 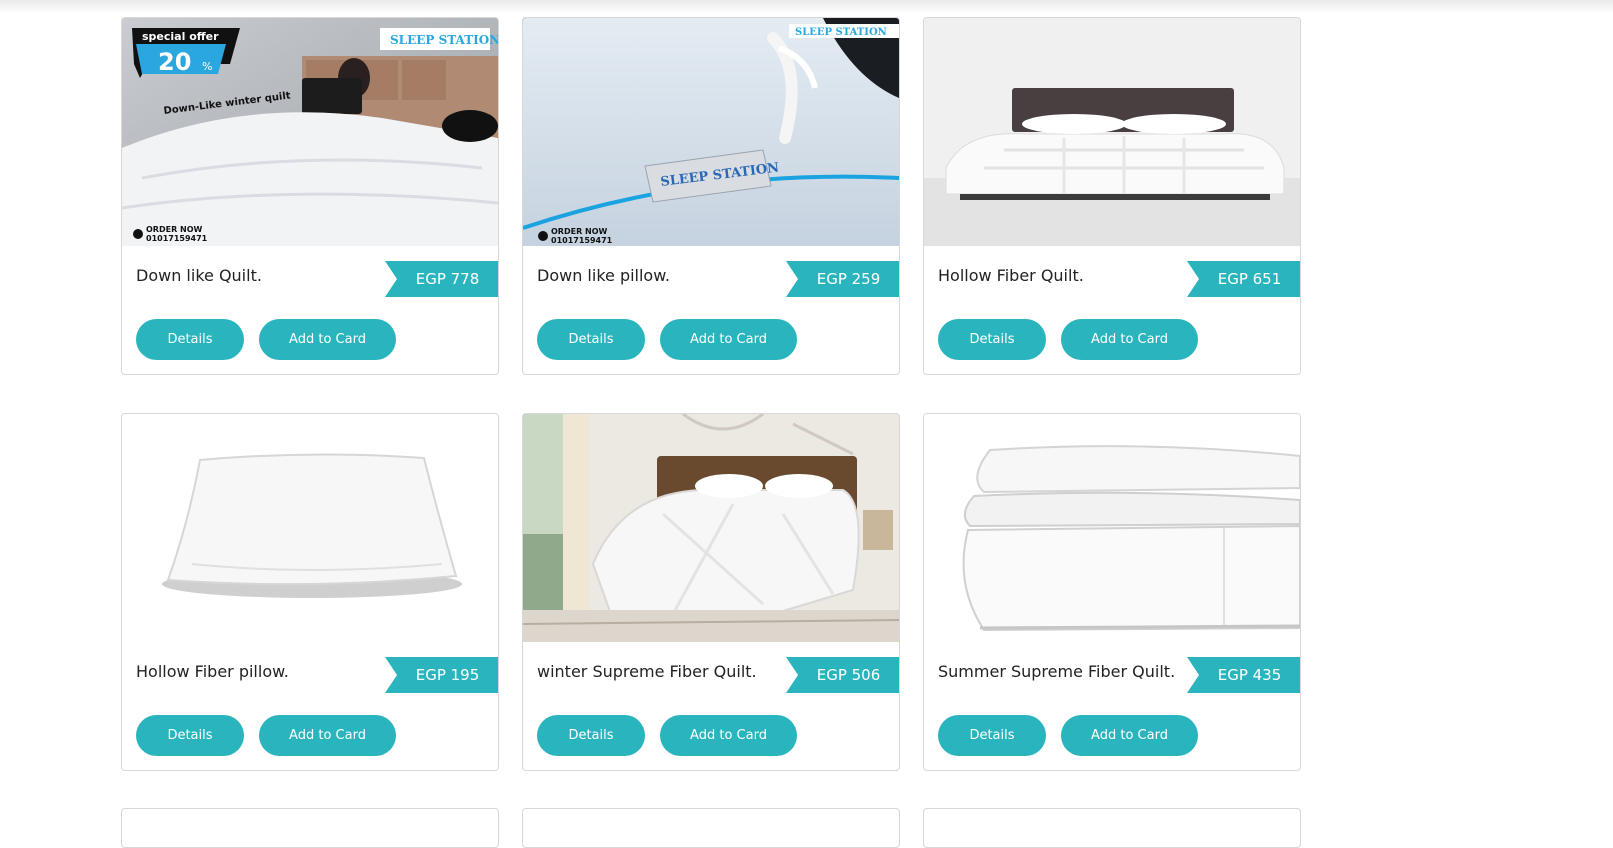 I want to click on price-badge: EGP 506, so click(x=842, y=675).